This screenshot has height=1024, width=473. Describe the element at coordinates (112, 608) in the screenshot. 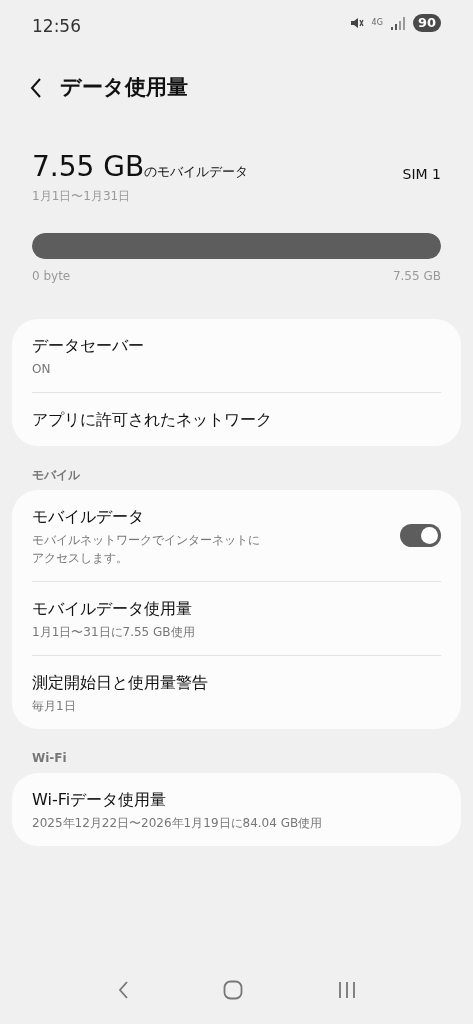

I see `item-title: モバイルデータ使用量` at that location.